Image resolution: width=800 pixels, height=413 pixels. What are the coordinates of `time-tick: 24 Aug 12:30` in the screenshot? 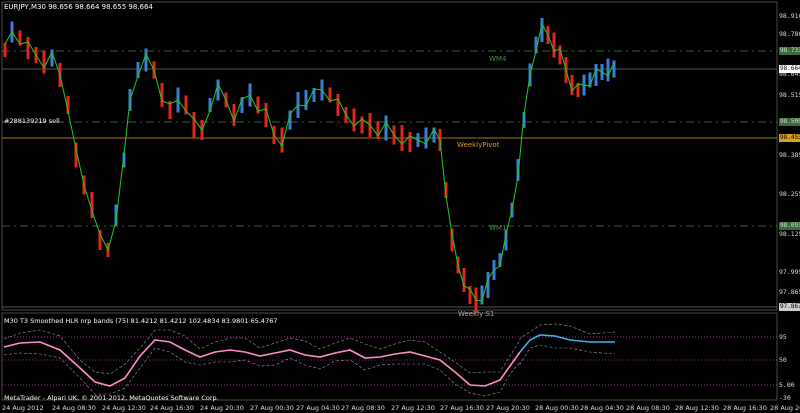 It's located at (124, 408).